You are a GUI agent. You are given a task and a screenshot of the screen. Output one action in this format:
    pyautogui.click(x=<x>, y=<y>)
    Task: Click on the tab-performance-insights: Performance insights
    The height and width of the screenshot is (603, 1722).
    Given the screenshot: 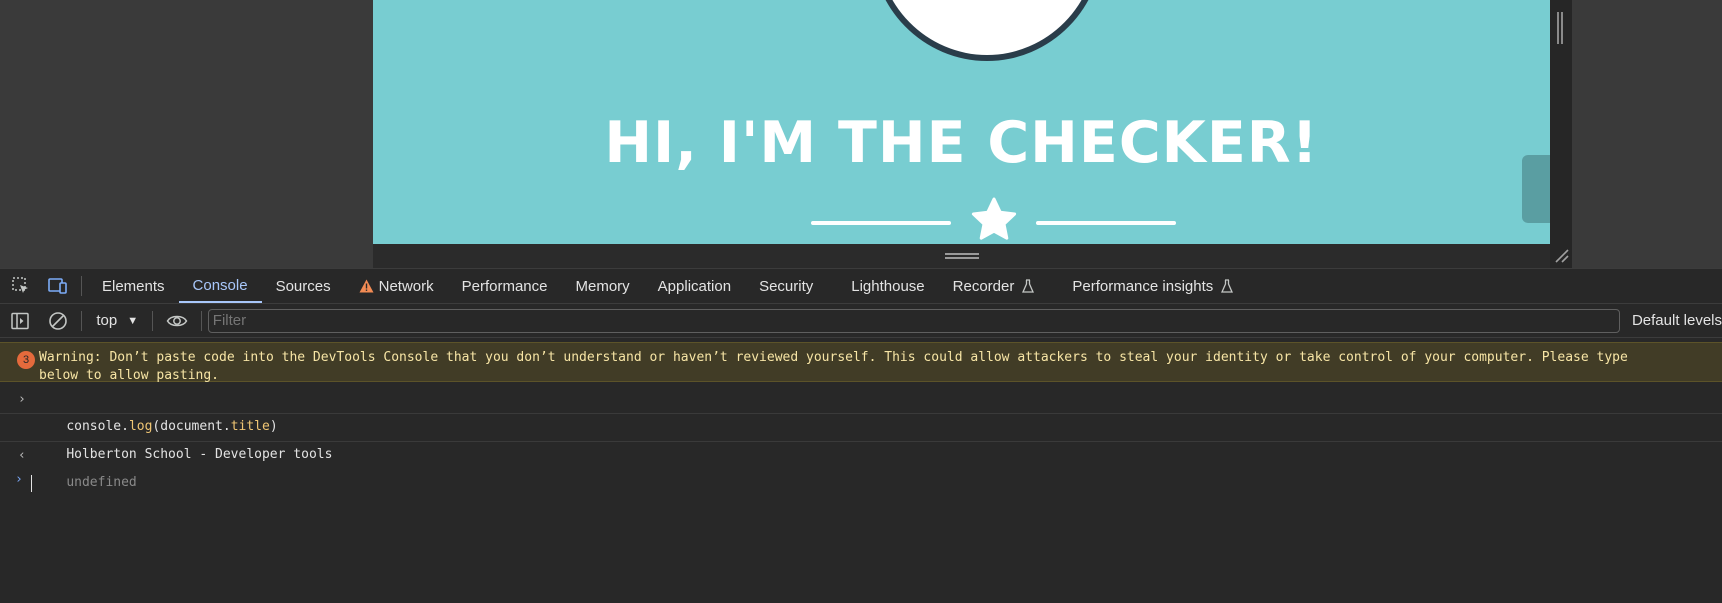 What is the action you would take?
    pyautogui.click(x=1152, y=286)
    